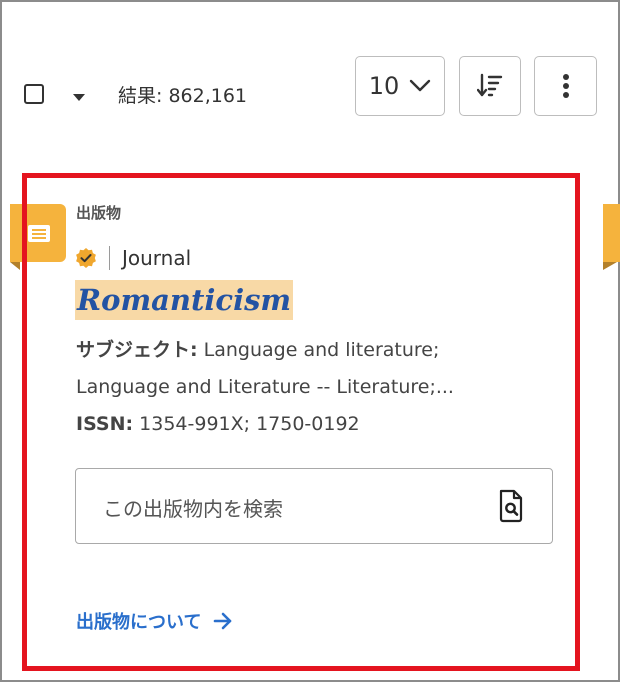 This screenshot has height=682, width=620. Describe the element at coordinates (157, 258) in the screenshot. I see `content-type-label: Journal` at that location.